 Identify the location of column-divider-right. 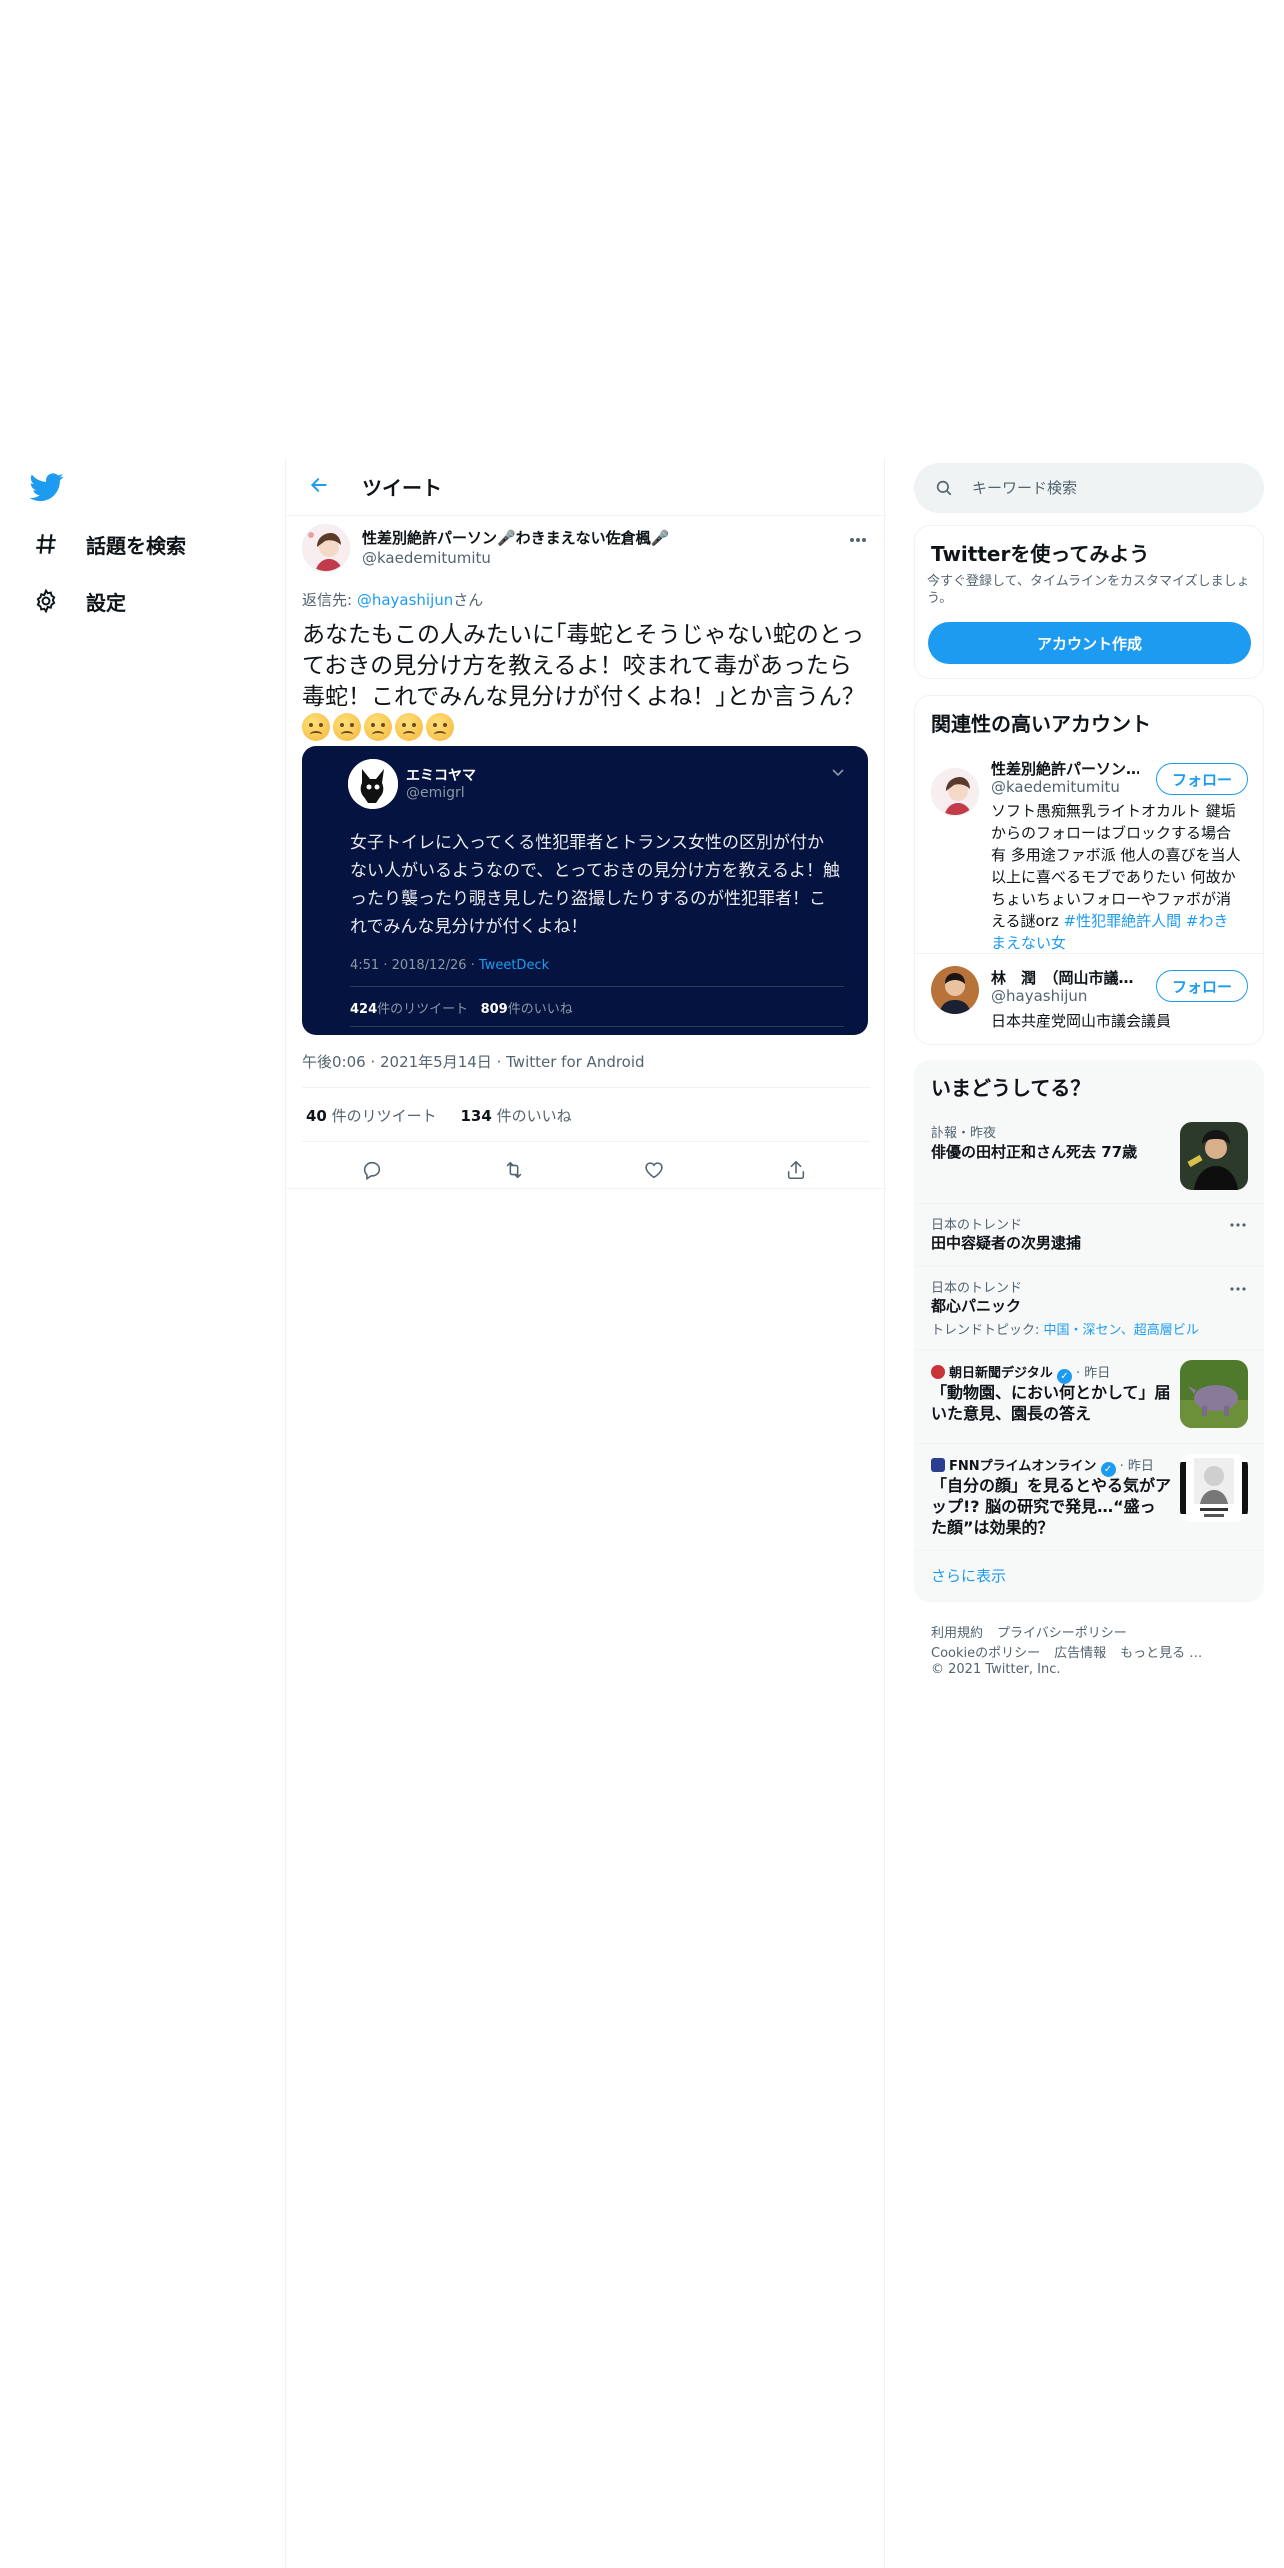
(884, 1513).